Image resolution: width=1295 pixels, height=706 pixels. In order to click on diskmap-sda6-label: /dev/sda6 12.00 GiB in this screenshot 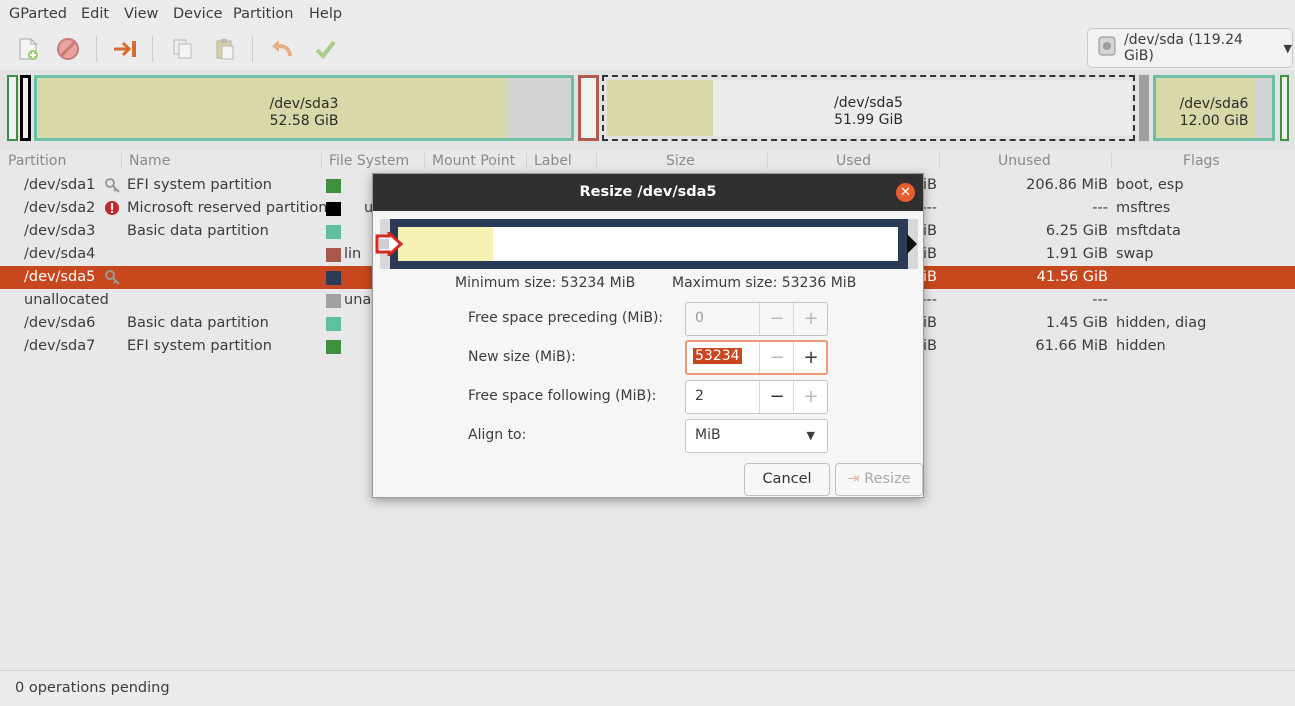, I will do `click(1214, 113)`.